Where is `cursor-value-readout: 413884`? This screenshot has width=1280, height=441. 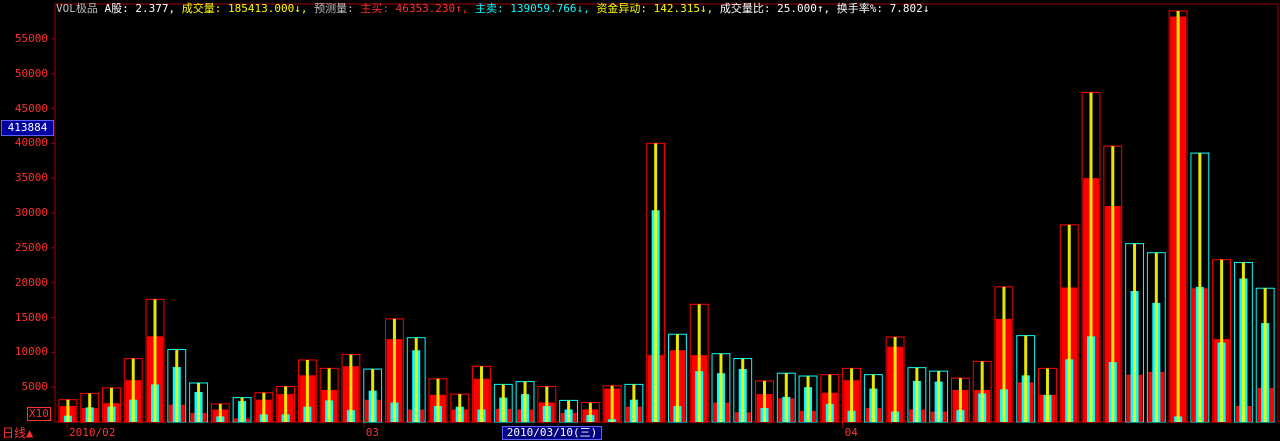
cursor-value-readout: 413884 is located at coordinates (27, 128).